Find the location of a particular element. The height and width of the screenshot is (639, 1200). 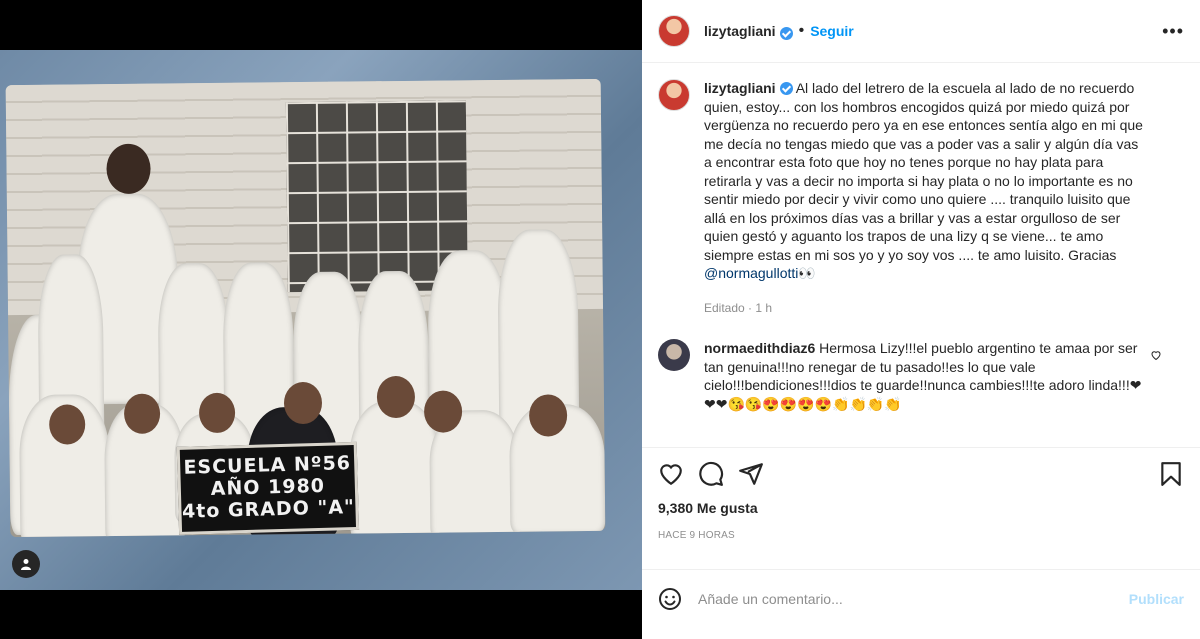

mention-link: @normagullotti is located at coordinates (751, 273).